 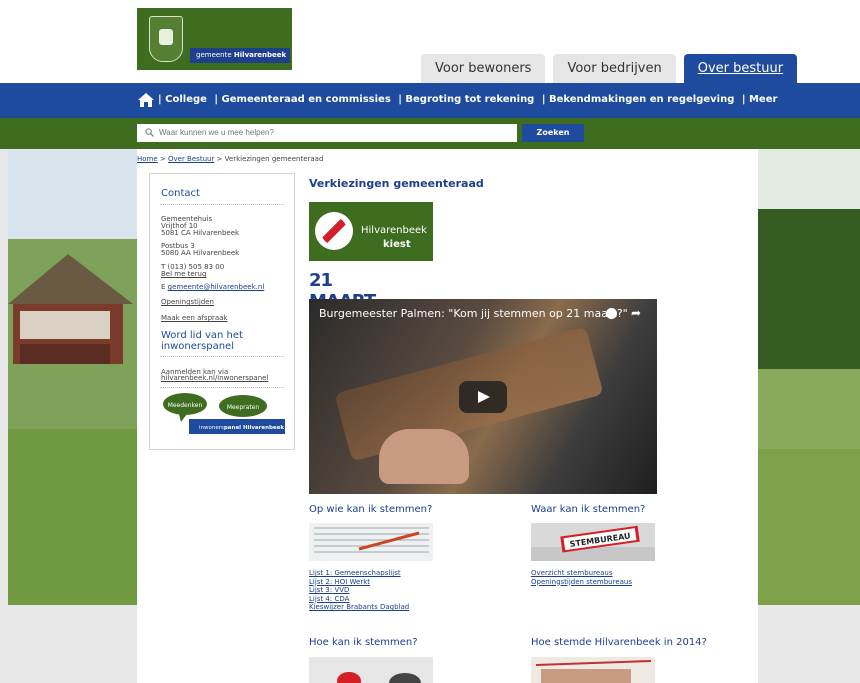 What do you see at coordinates (588, 509) in the screenshot?
I see `section-title-waar: Waar kan ik stemmen?` at bounding box center [588, 509].